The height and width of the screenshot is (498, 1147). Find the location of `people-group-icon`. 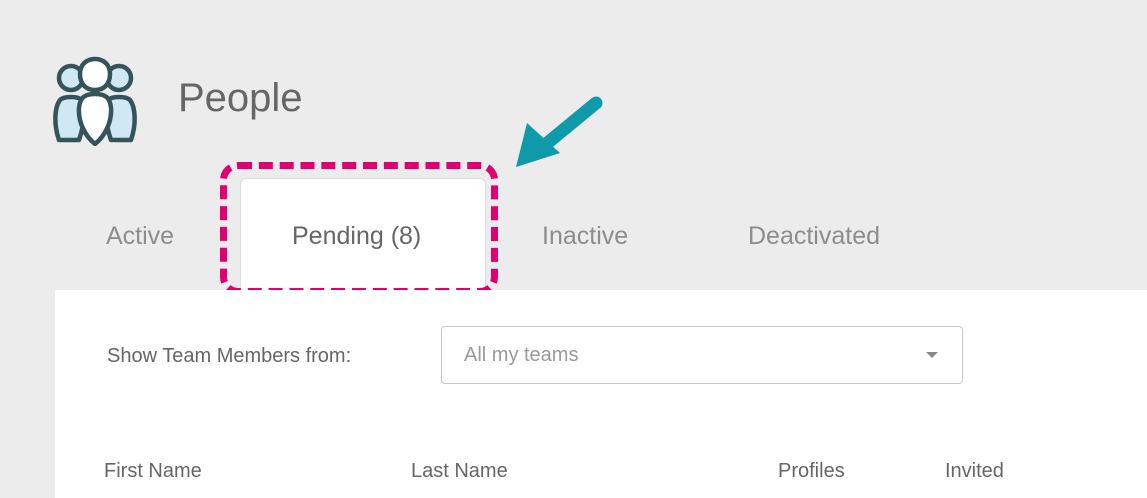

people-group-icon is located at coordinates (95, 101).